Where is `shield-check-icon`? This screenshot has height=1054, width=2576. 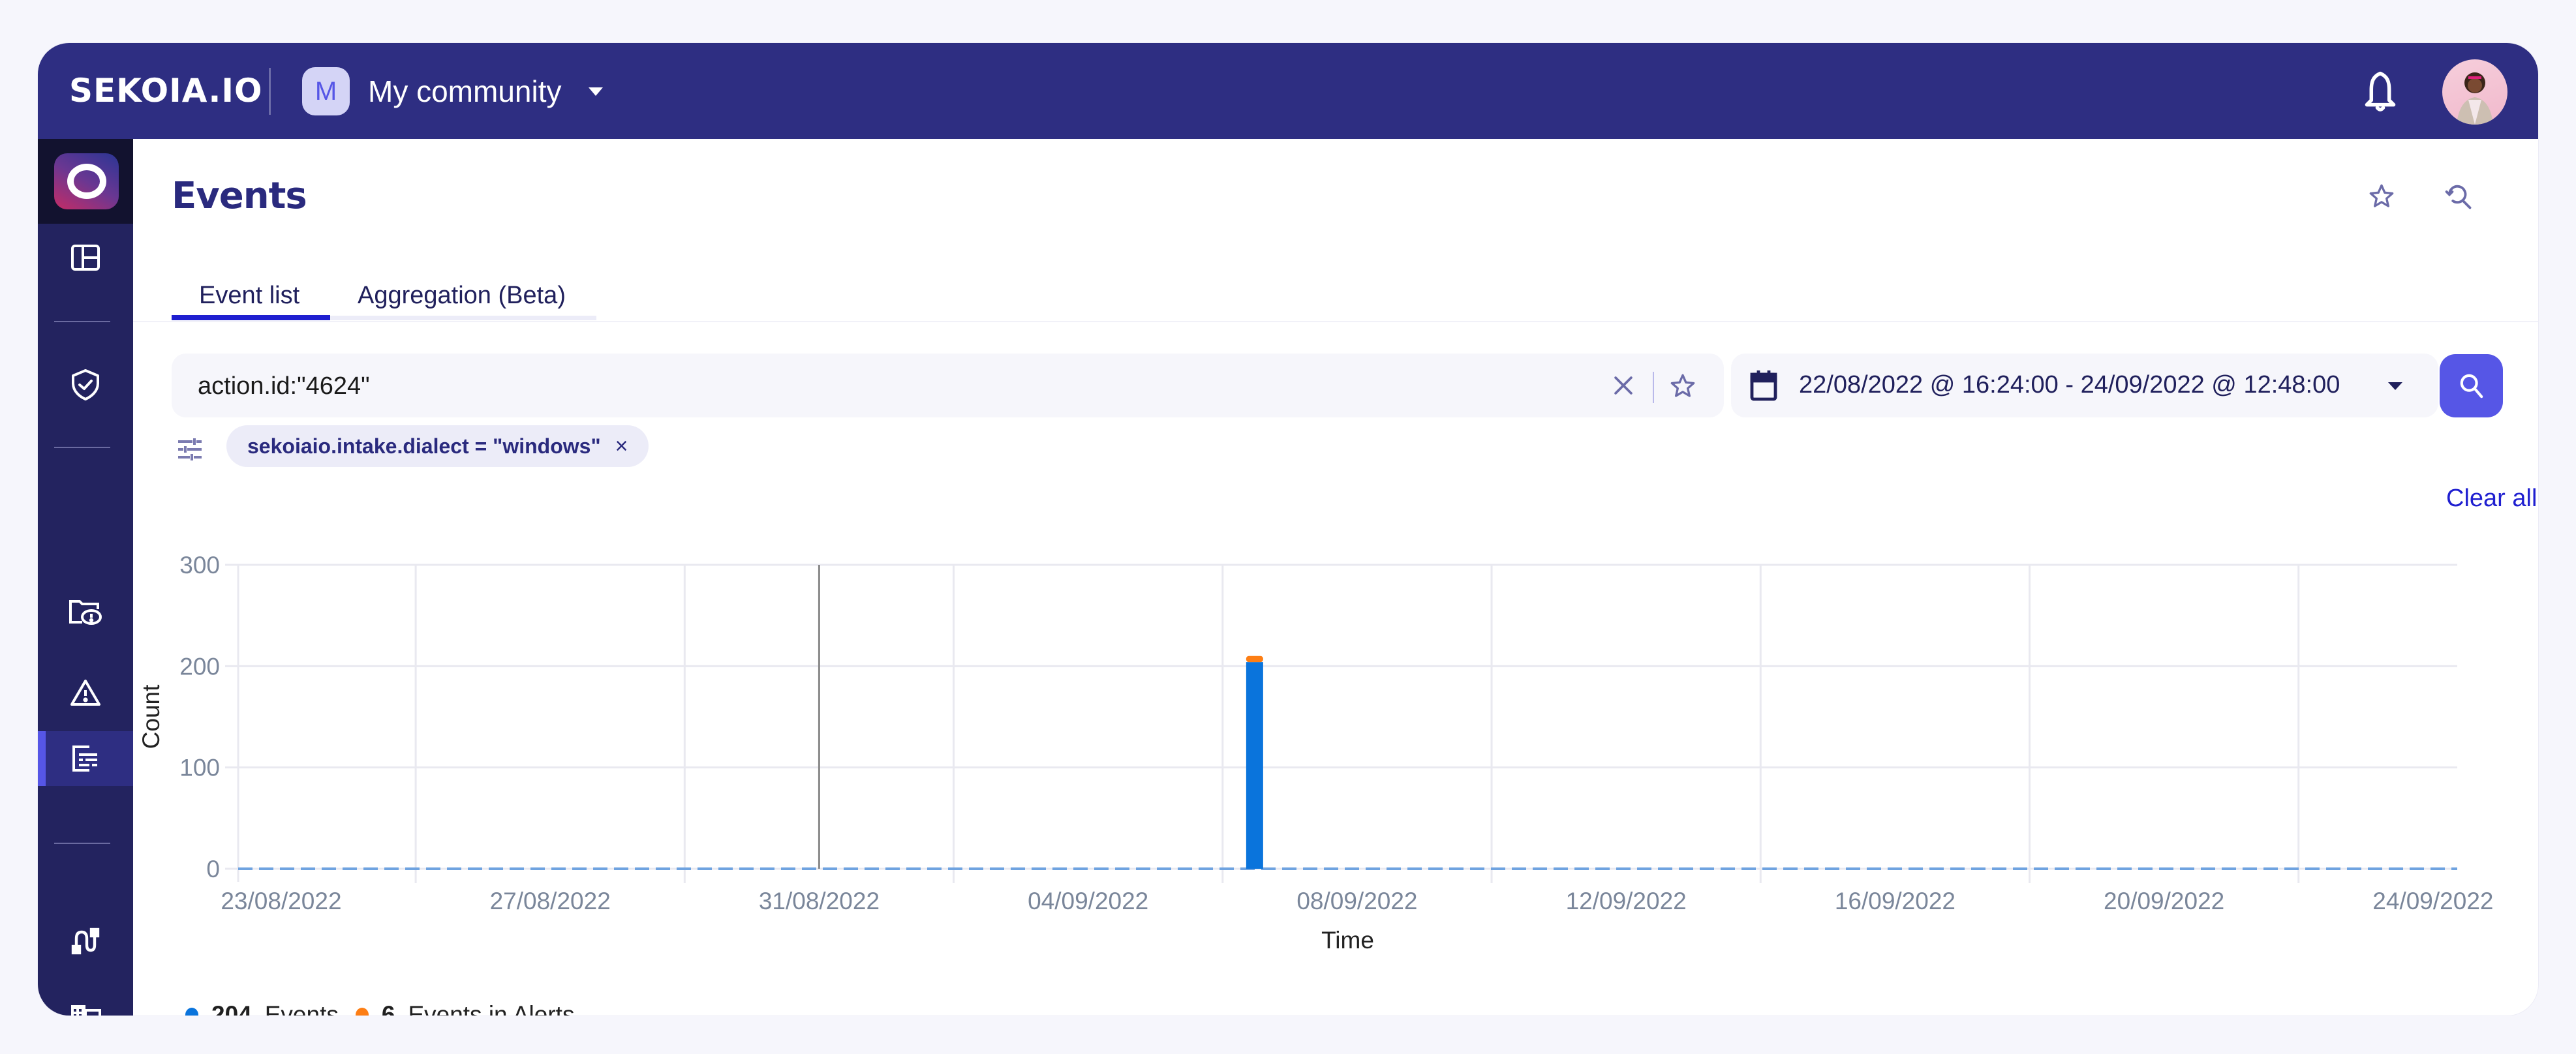
shield-check-icon is located at coordinates (86, 384).